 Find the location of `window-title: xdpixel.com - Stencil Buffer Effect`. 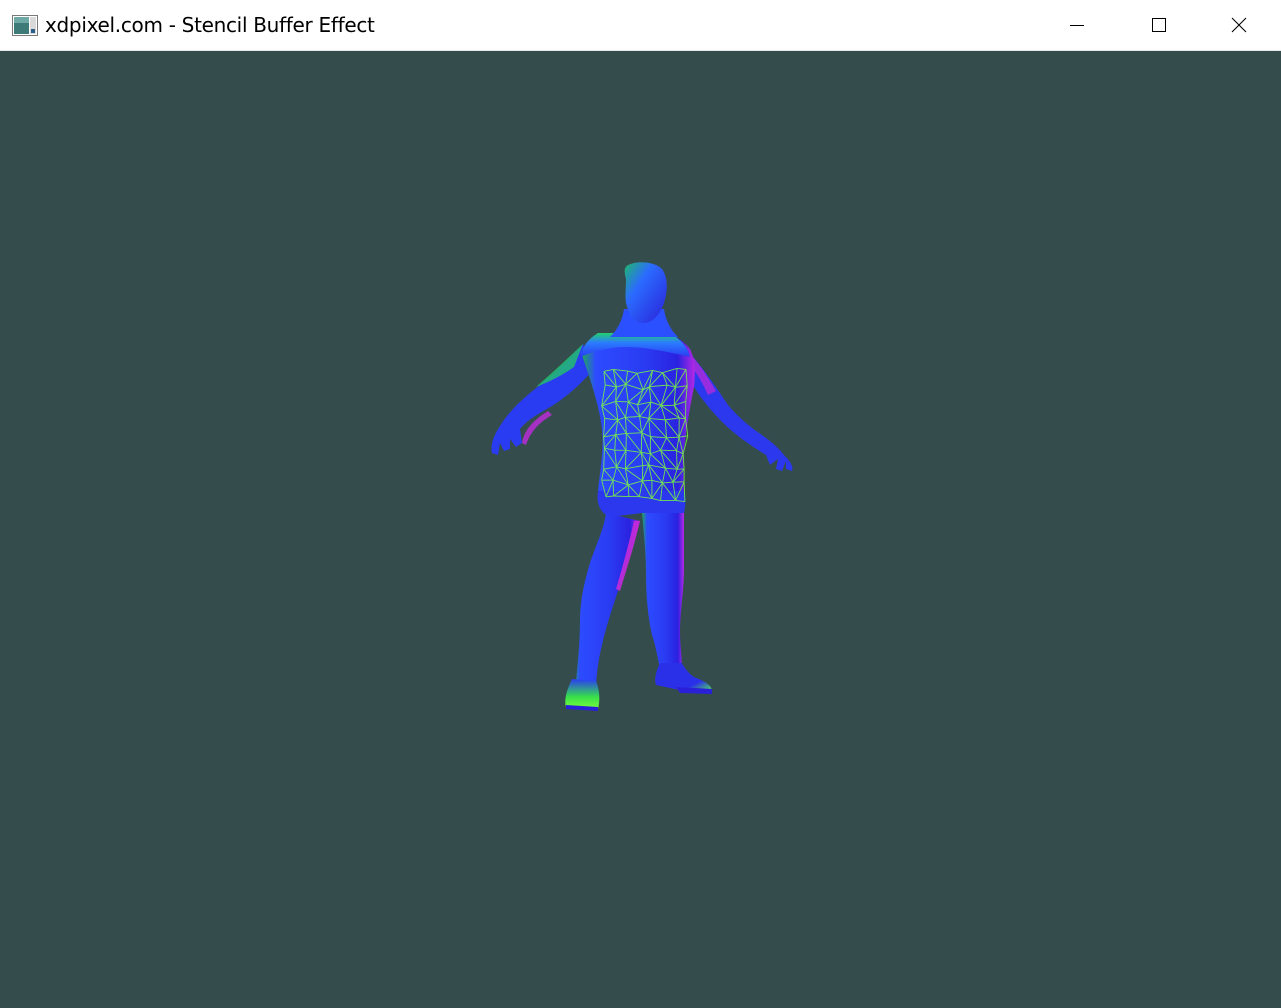

window-title: xdpixel.com - Stencil Buffer Effect is located at coordinates (210, 25).